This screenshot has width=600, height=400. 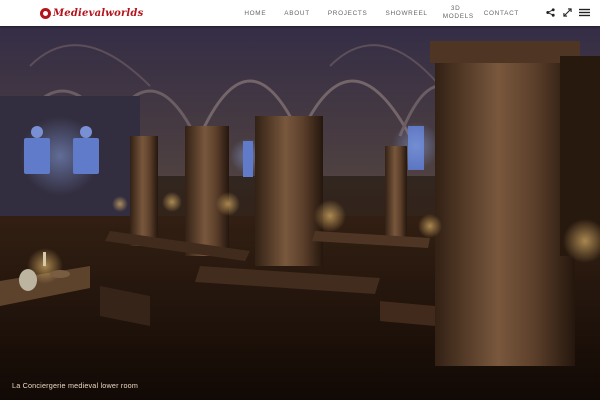 What do you see at coordinates (567, 12) in the screenshot?
I see `fullscreen-icon` at bounding box center [567, 12].